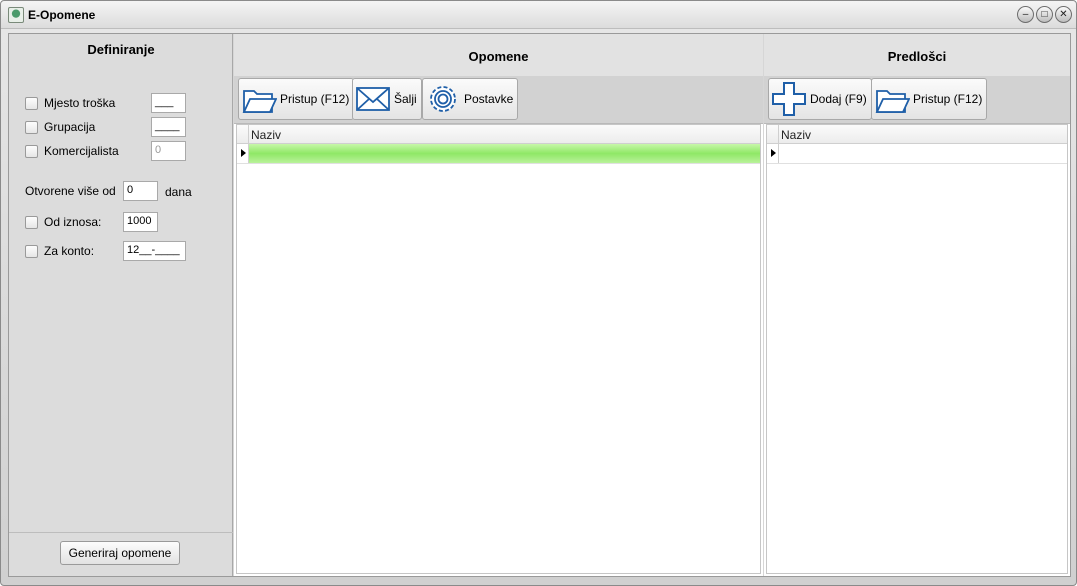  Describe the element at coordinates (1025, 14) in the screenshot. I see `minimize-button: –` at that location.